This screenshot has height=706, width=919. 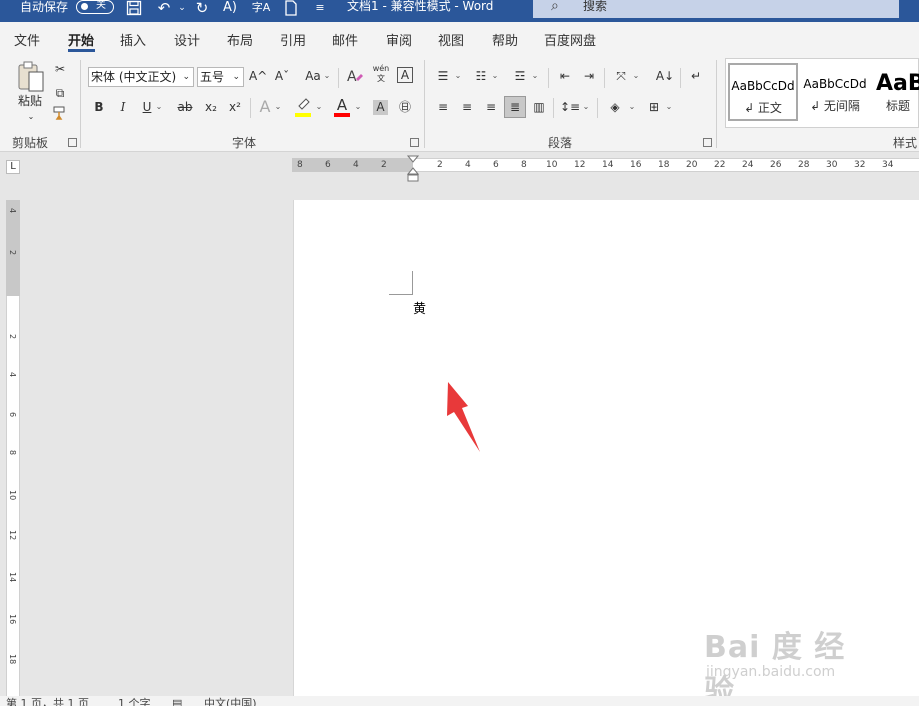 I want to click on paste-icon, so click(x=30, y=77).